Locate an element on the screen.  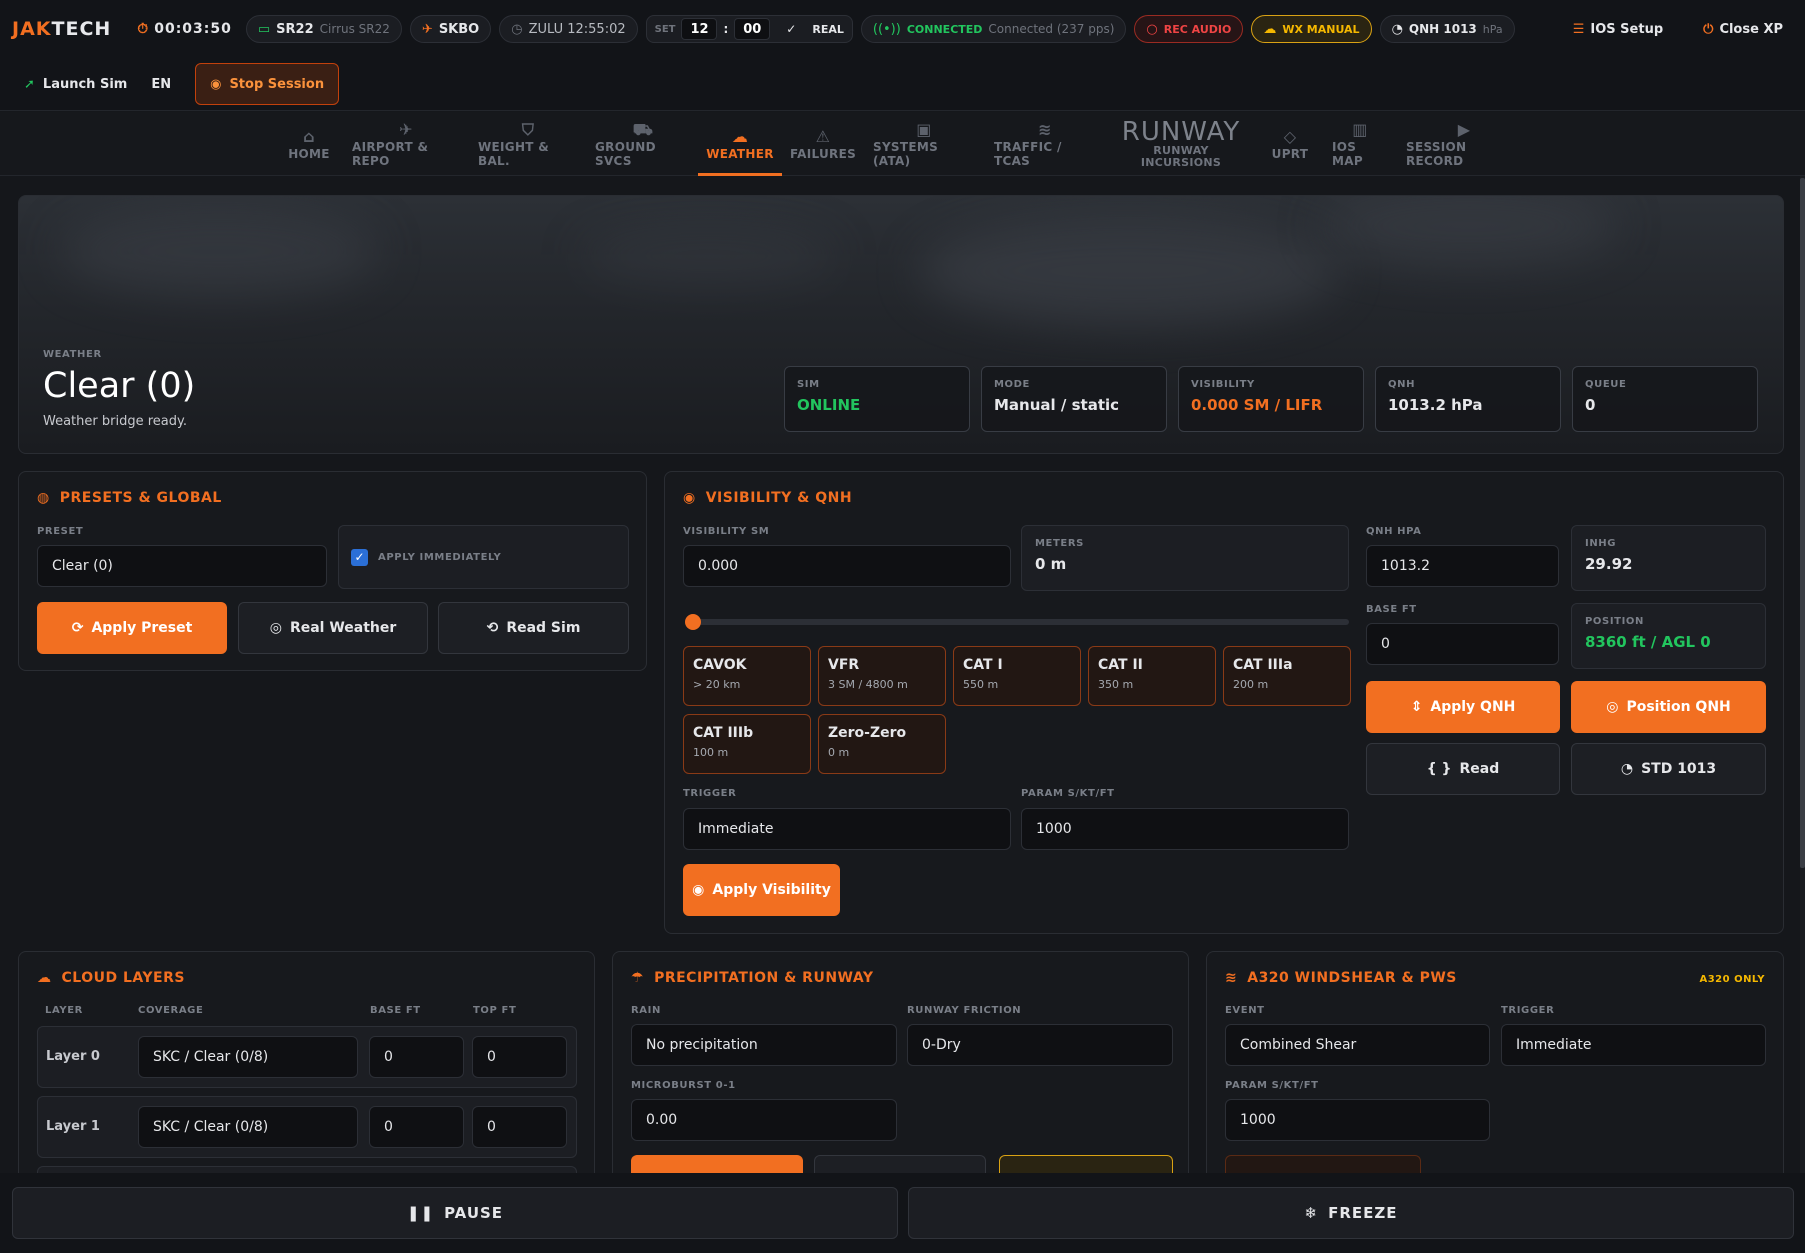
tab-traffic: ≋ TRAFFIC / TCAS is located at coordinates (1045, 144).